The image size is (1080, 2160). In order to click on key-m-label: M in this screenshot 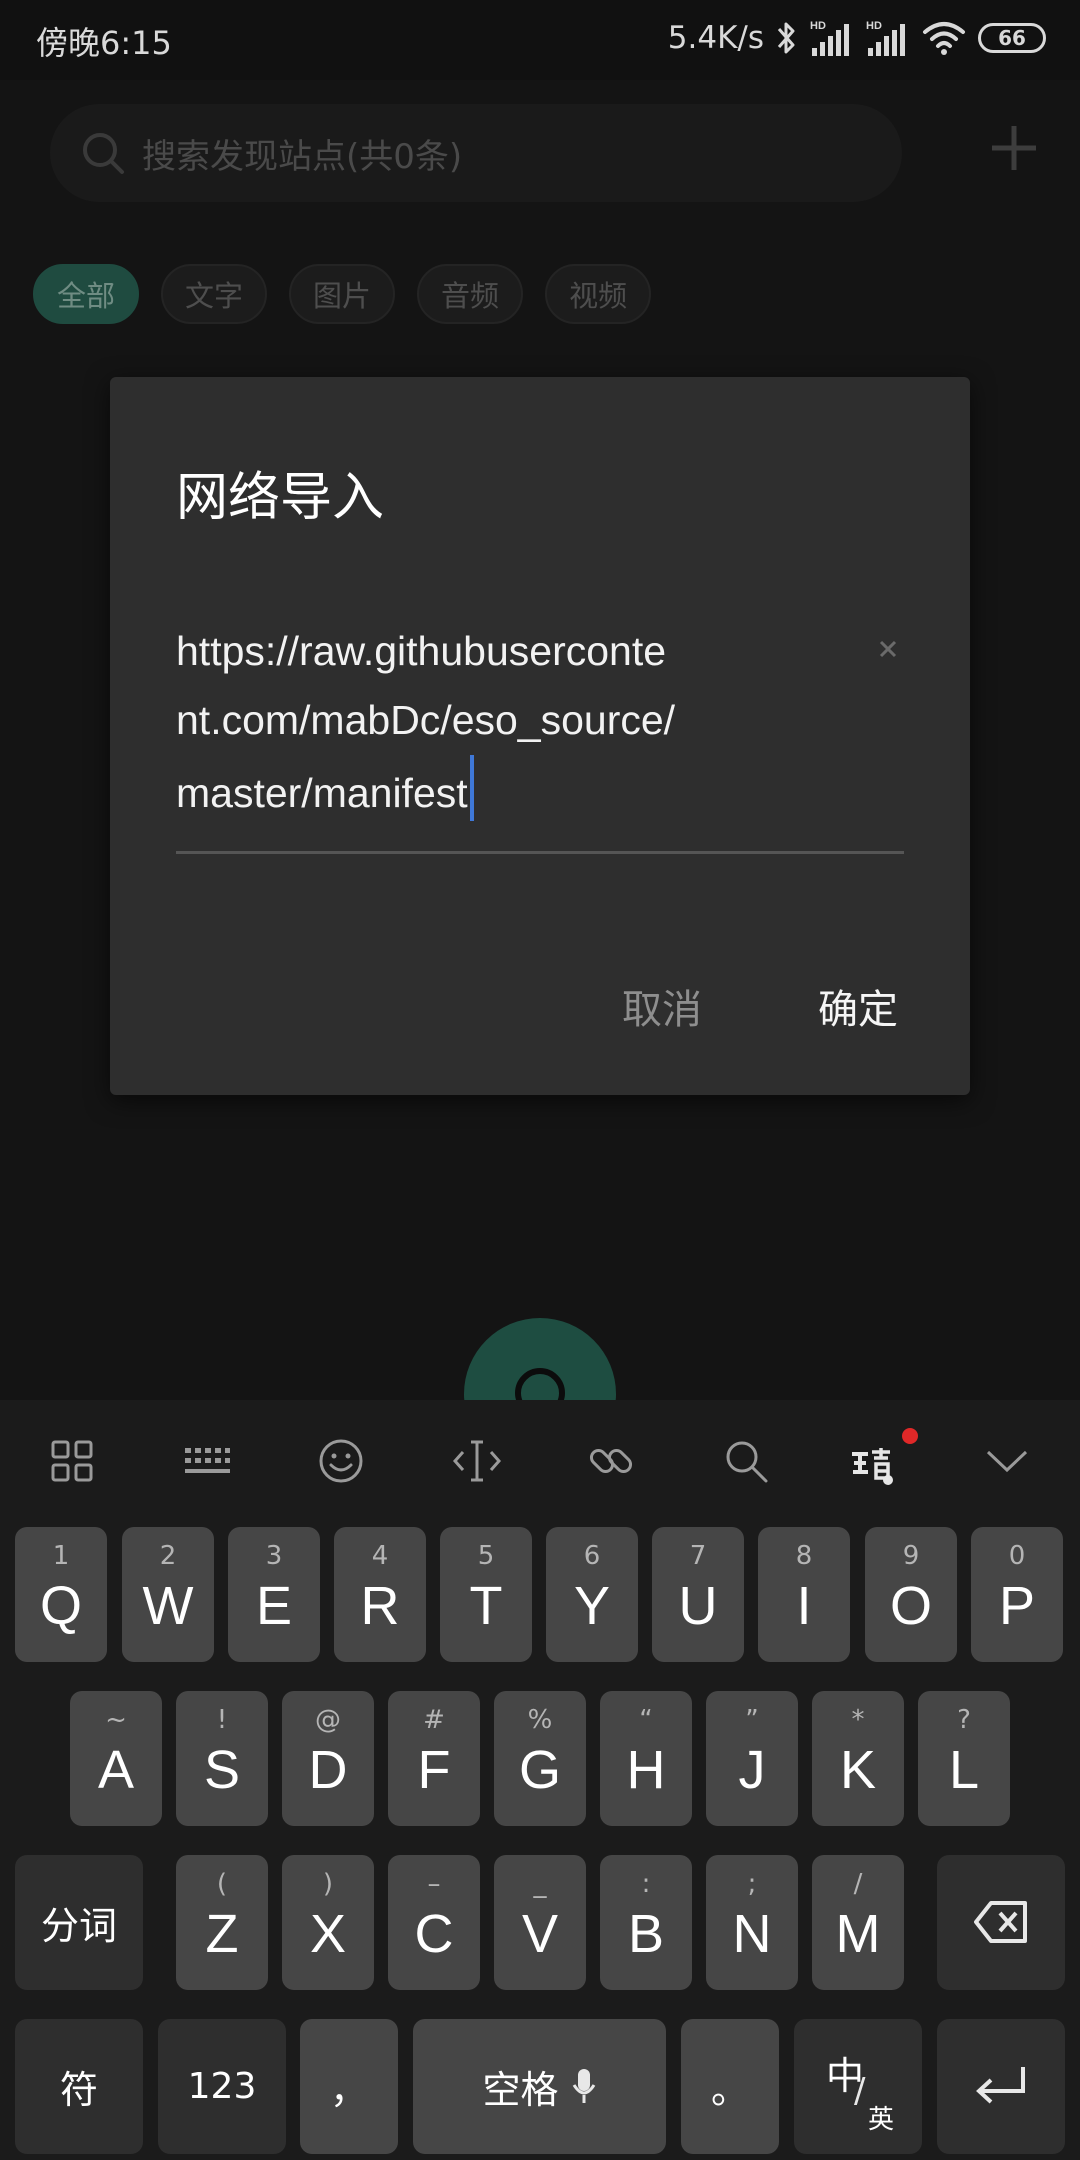, I will do `click(858, 1934)`.